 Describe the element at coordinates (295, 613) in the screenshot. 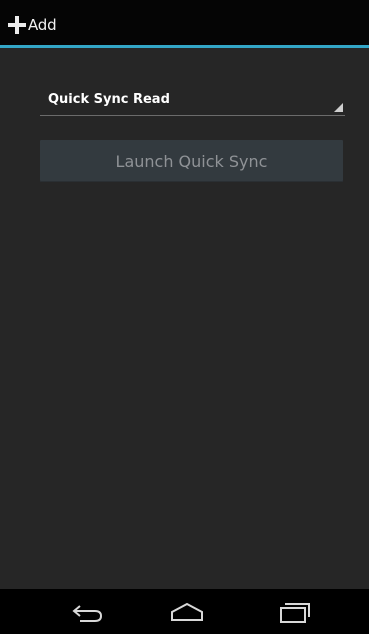

I see `recents-icon` at that location.